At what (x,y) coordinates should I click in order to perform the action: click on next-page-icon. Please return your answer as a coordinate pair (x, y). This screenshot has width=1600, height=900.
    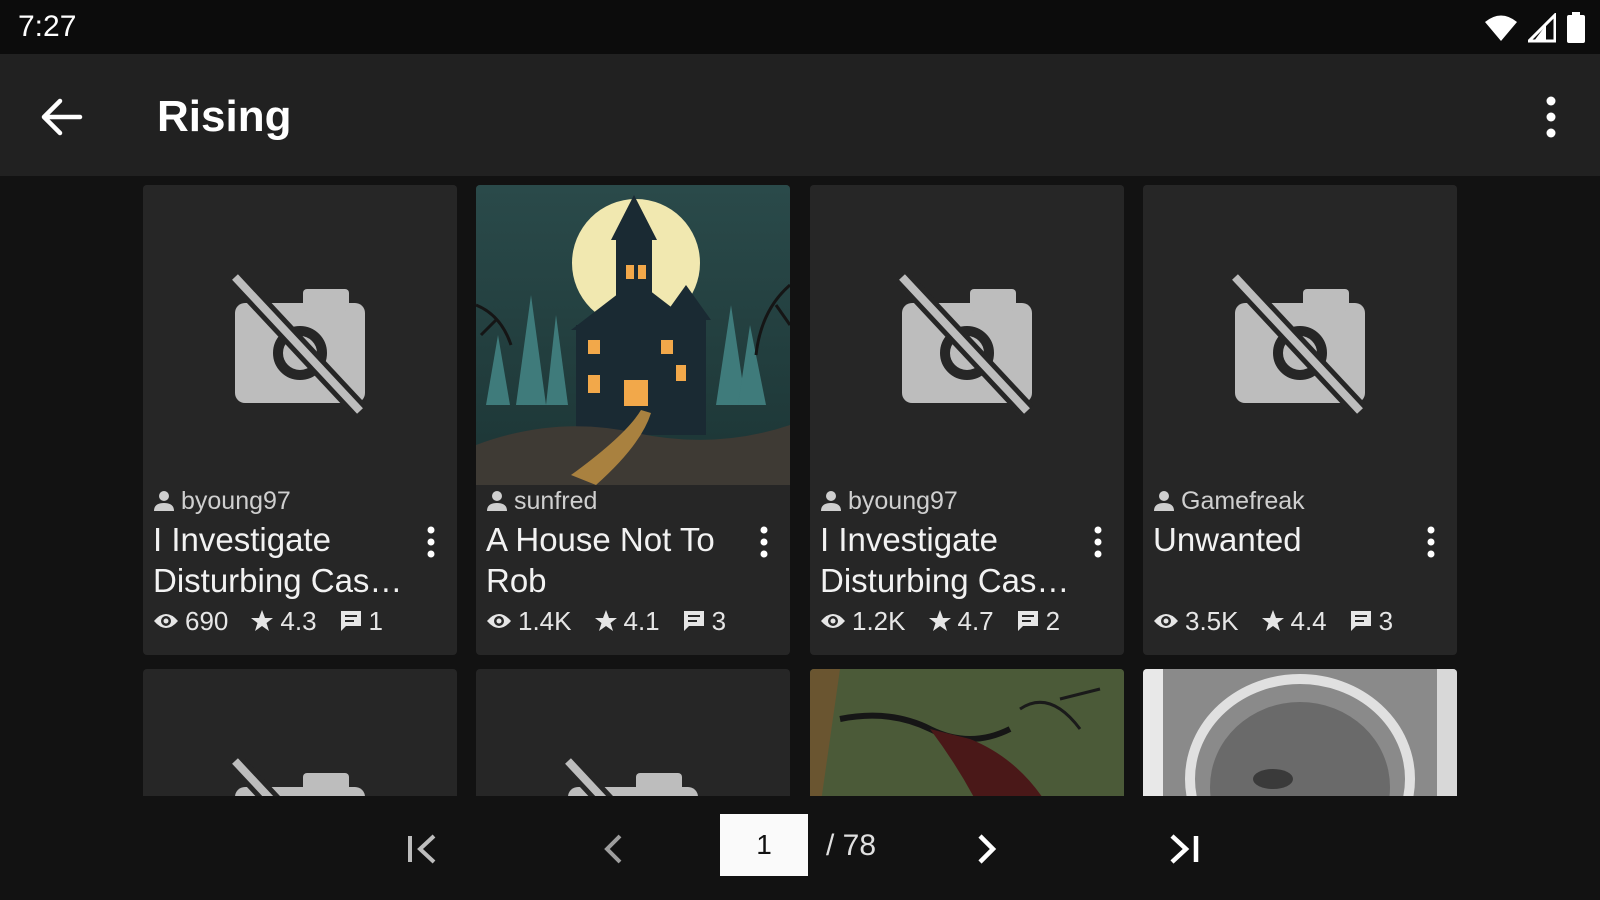
    Looking at the image, I should click on (985, 849).